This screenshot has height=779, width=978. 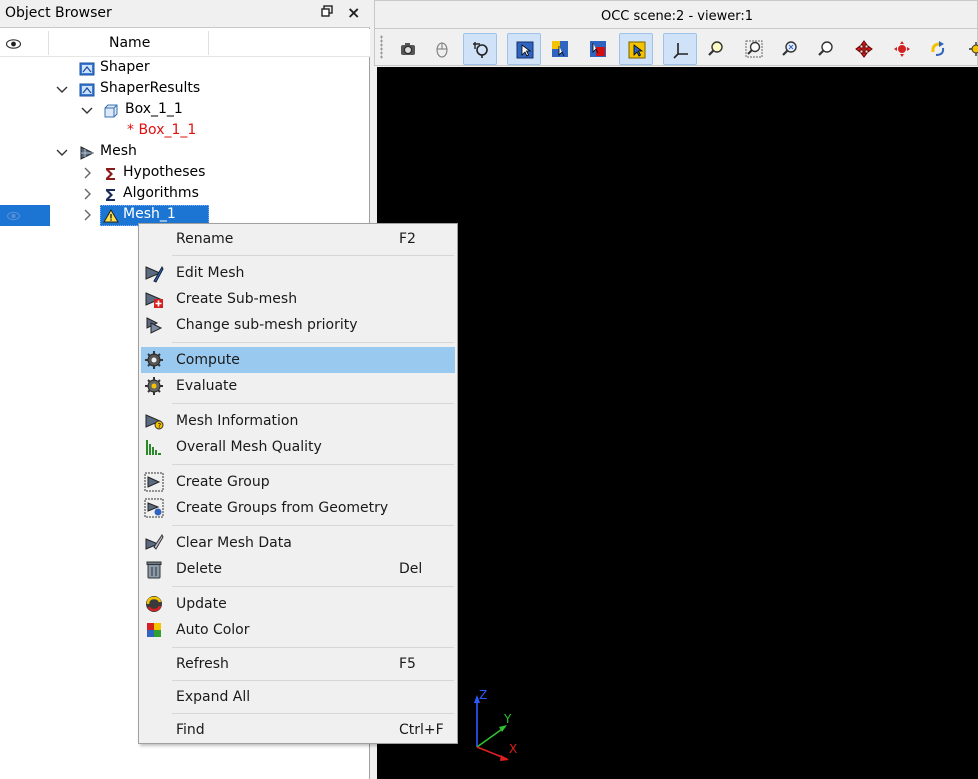 What do you see at coordinates (13, 43) in the screenshot?
I see `visibility-eye-icon` at bounding box center [13, 43].